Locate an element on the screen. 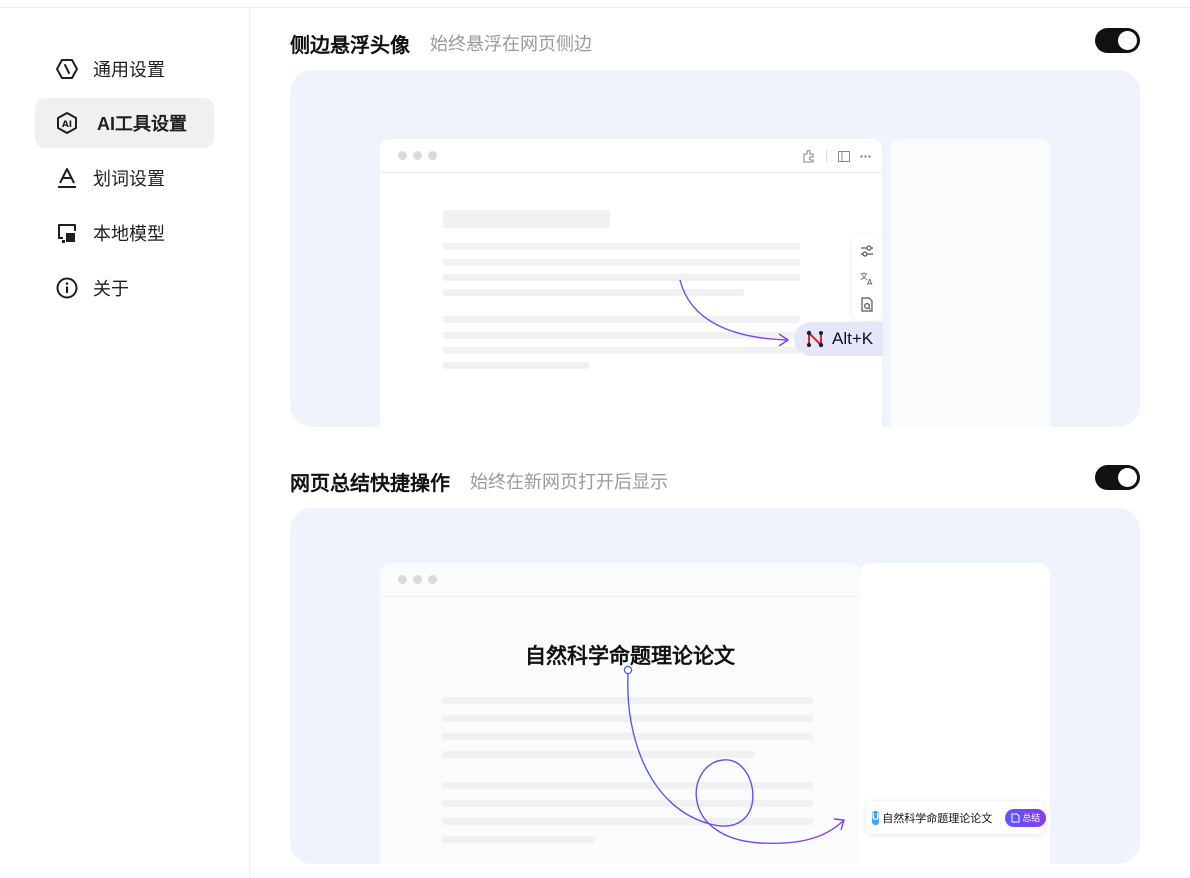 This screenshot has height=878, width=1190. section-title: 侧边悬浮头像 is located at coordinates (350, 46).